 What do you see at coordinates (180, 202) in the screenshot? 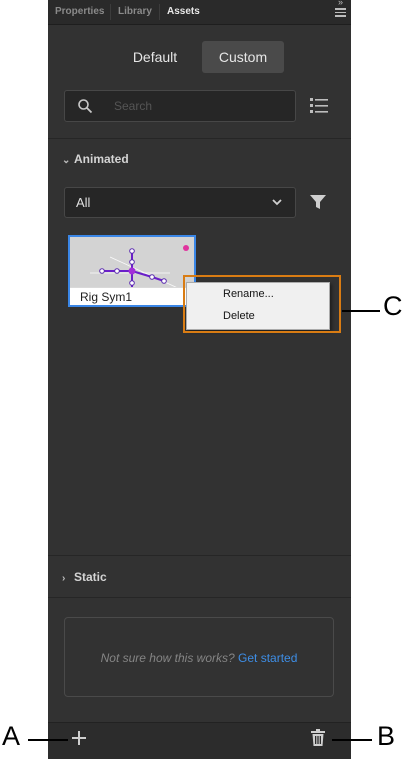
I see `asset-filter-dropdown: All` at bounding box center [180, 202].